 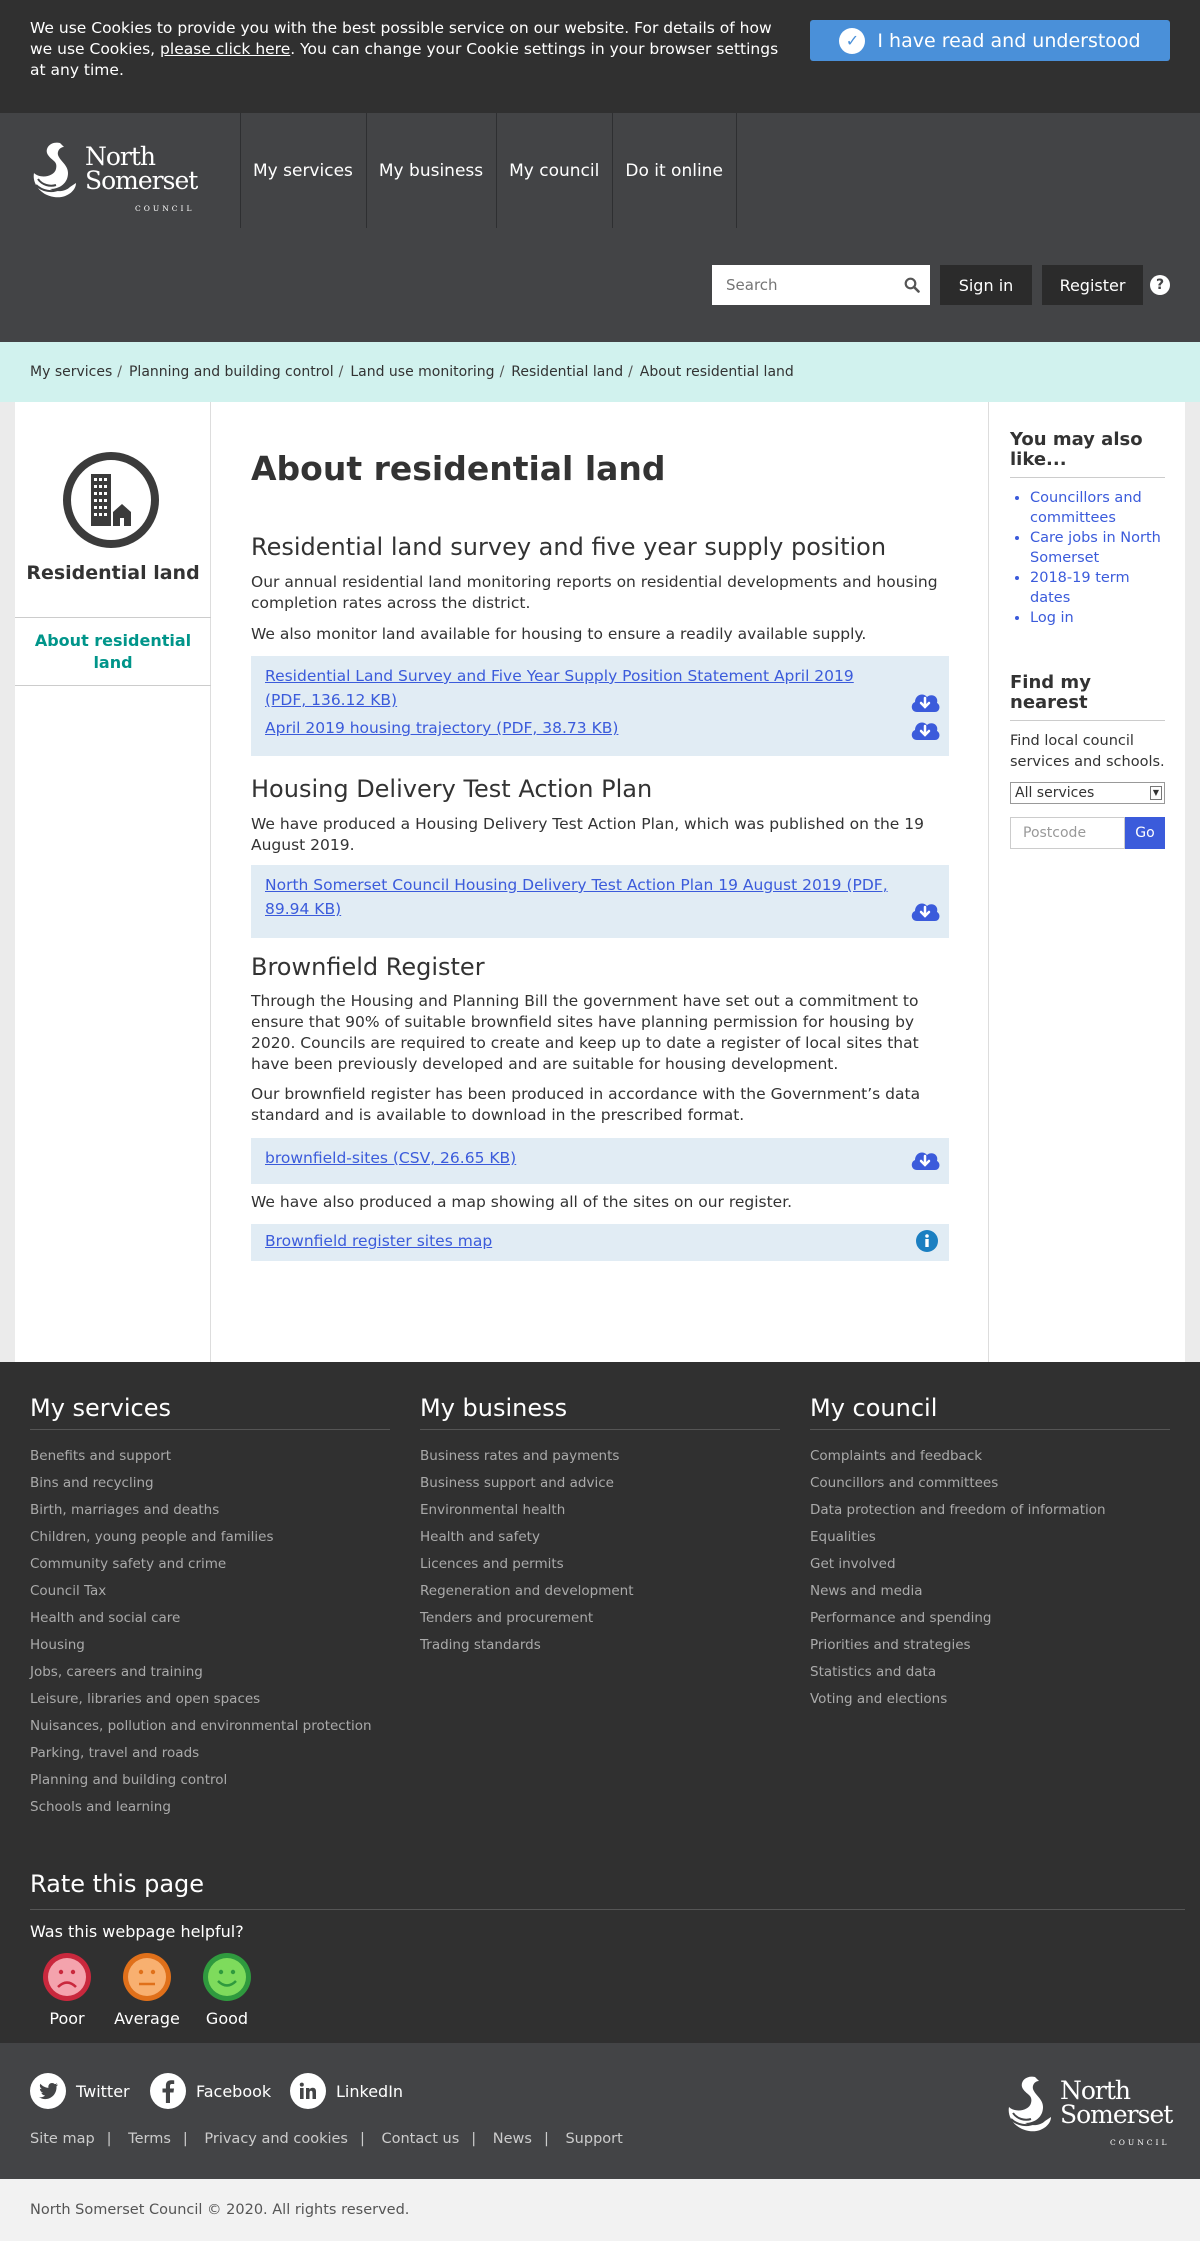 I want to click on page-title: About residential land, so click(x=458, y=468).